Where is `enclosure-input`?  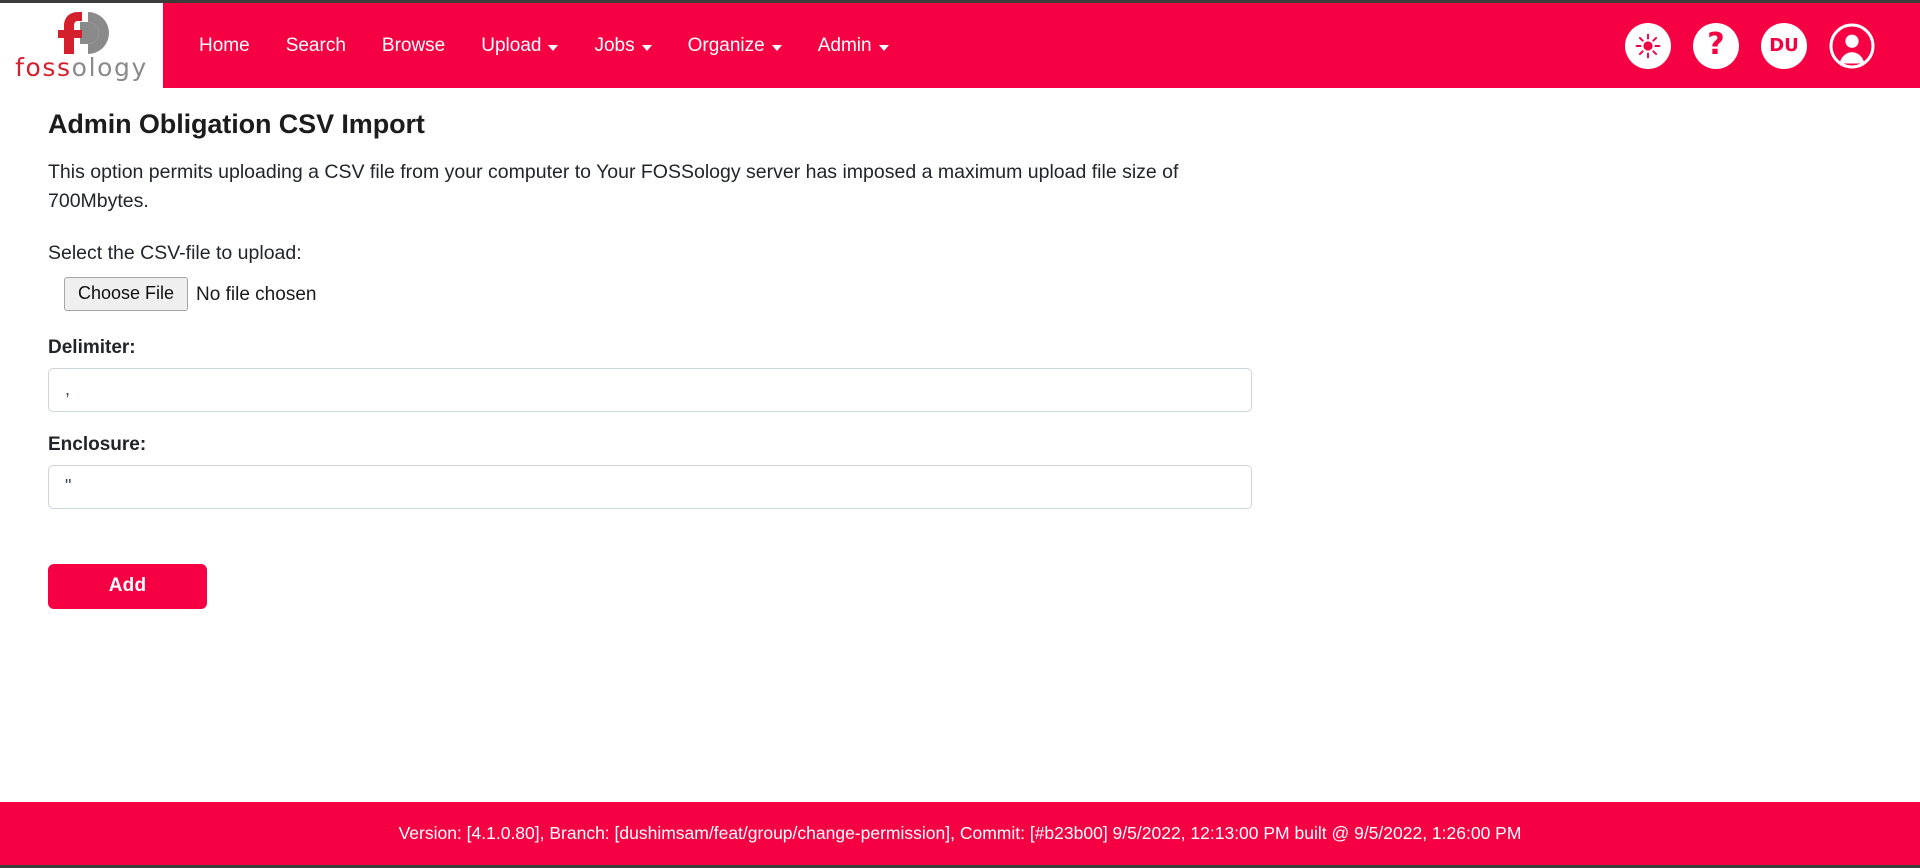 enclosure-input is located at coordinates (650, 486).